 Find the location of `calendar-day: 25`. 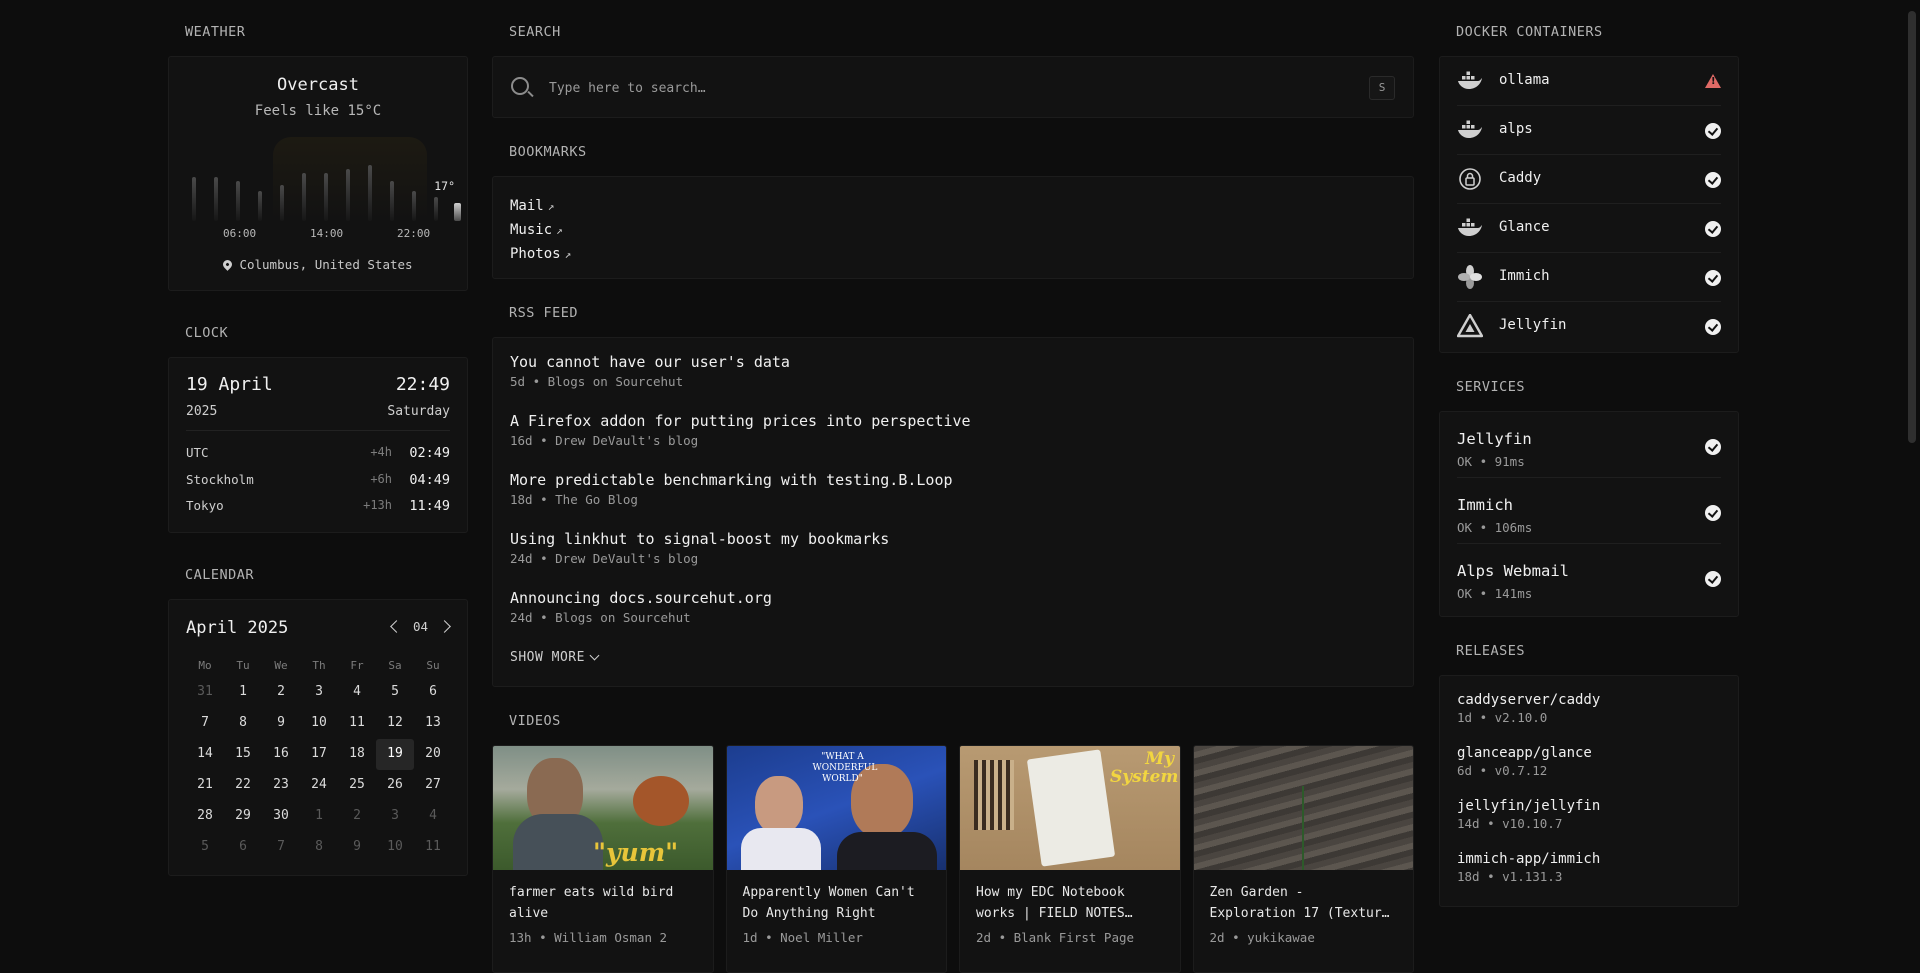

calendar-day: 25 is located at coordinates (357, 784).